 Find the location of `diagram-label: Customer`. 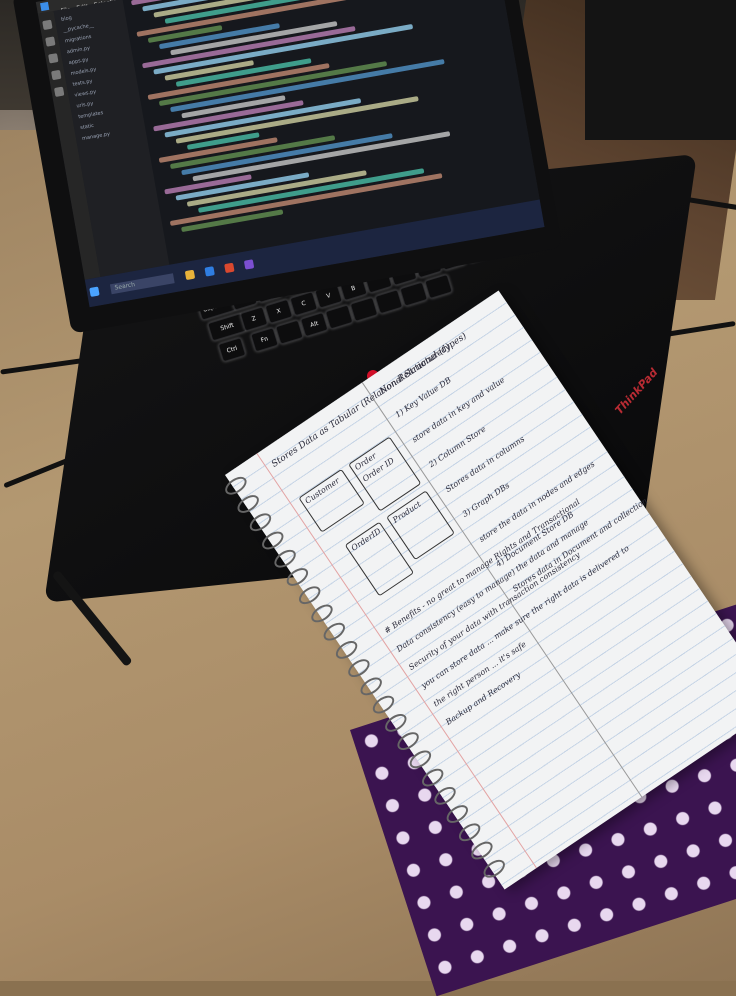

diagram-label: Customer is located at coordinates (322, 491).